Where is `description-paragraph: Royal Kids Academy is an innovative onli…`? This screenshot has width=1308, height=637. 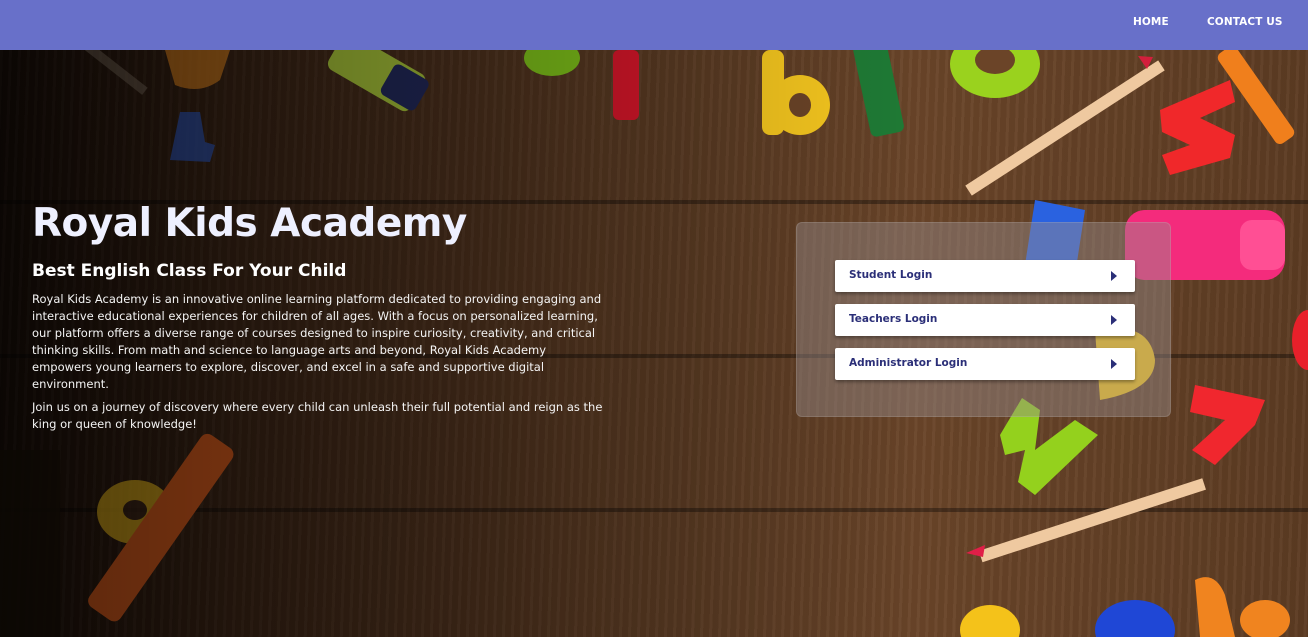
description-paragraph: Royal Kids Academy is an innovative onli… is located at coordinates (317, 341).